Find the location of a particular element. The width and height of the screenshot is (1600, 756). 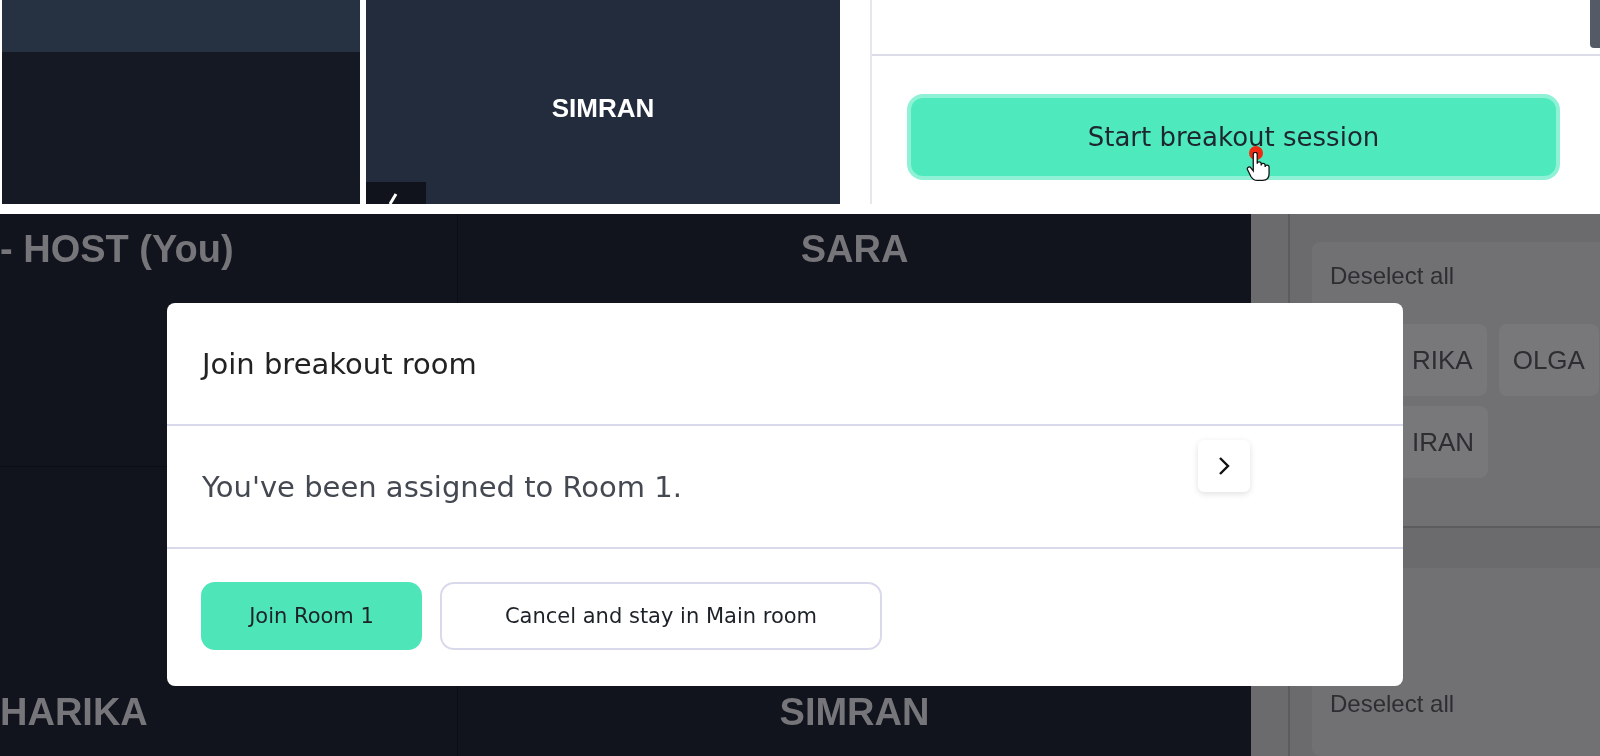

scrollbar is located at coordinates (1595, 24).